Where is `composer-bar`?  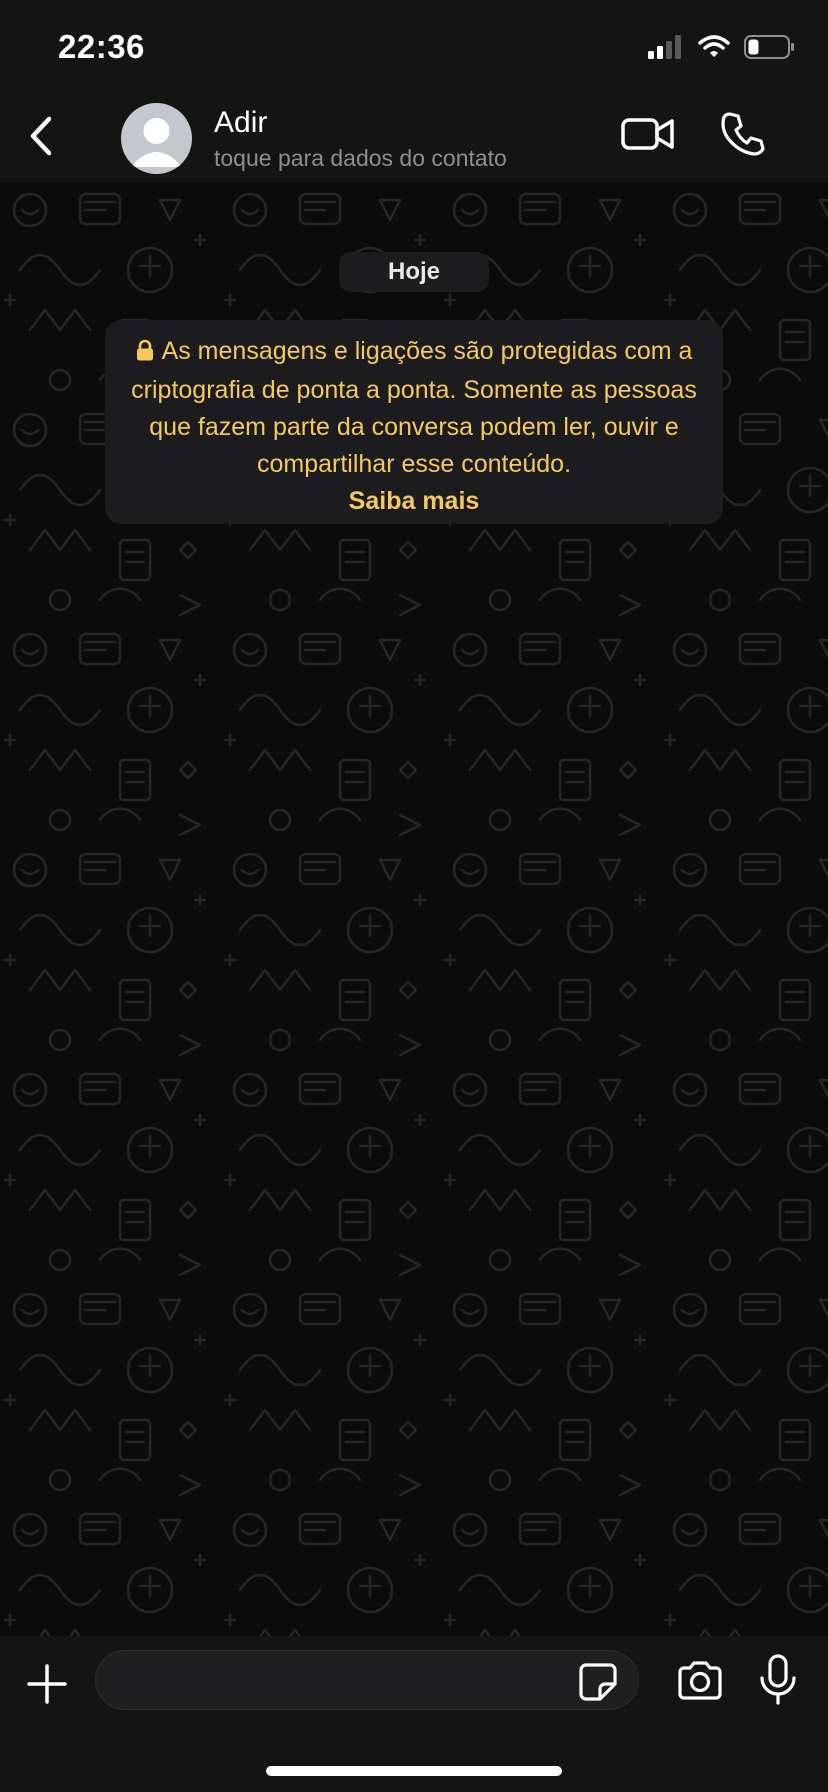
composer-bar is located at coordinates (414, 1714).